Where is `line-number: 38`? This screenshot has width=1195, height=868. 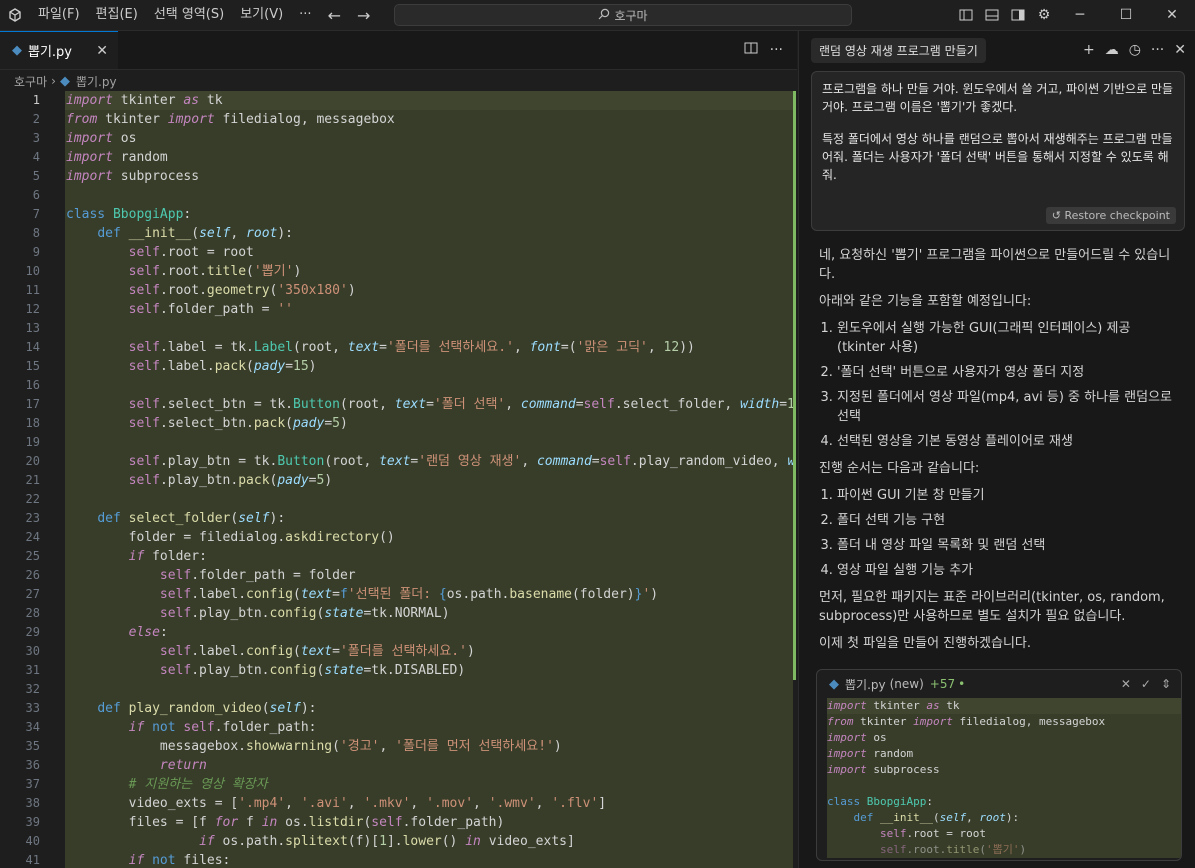 line-number: 38 is located at coordinates (32, 803).